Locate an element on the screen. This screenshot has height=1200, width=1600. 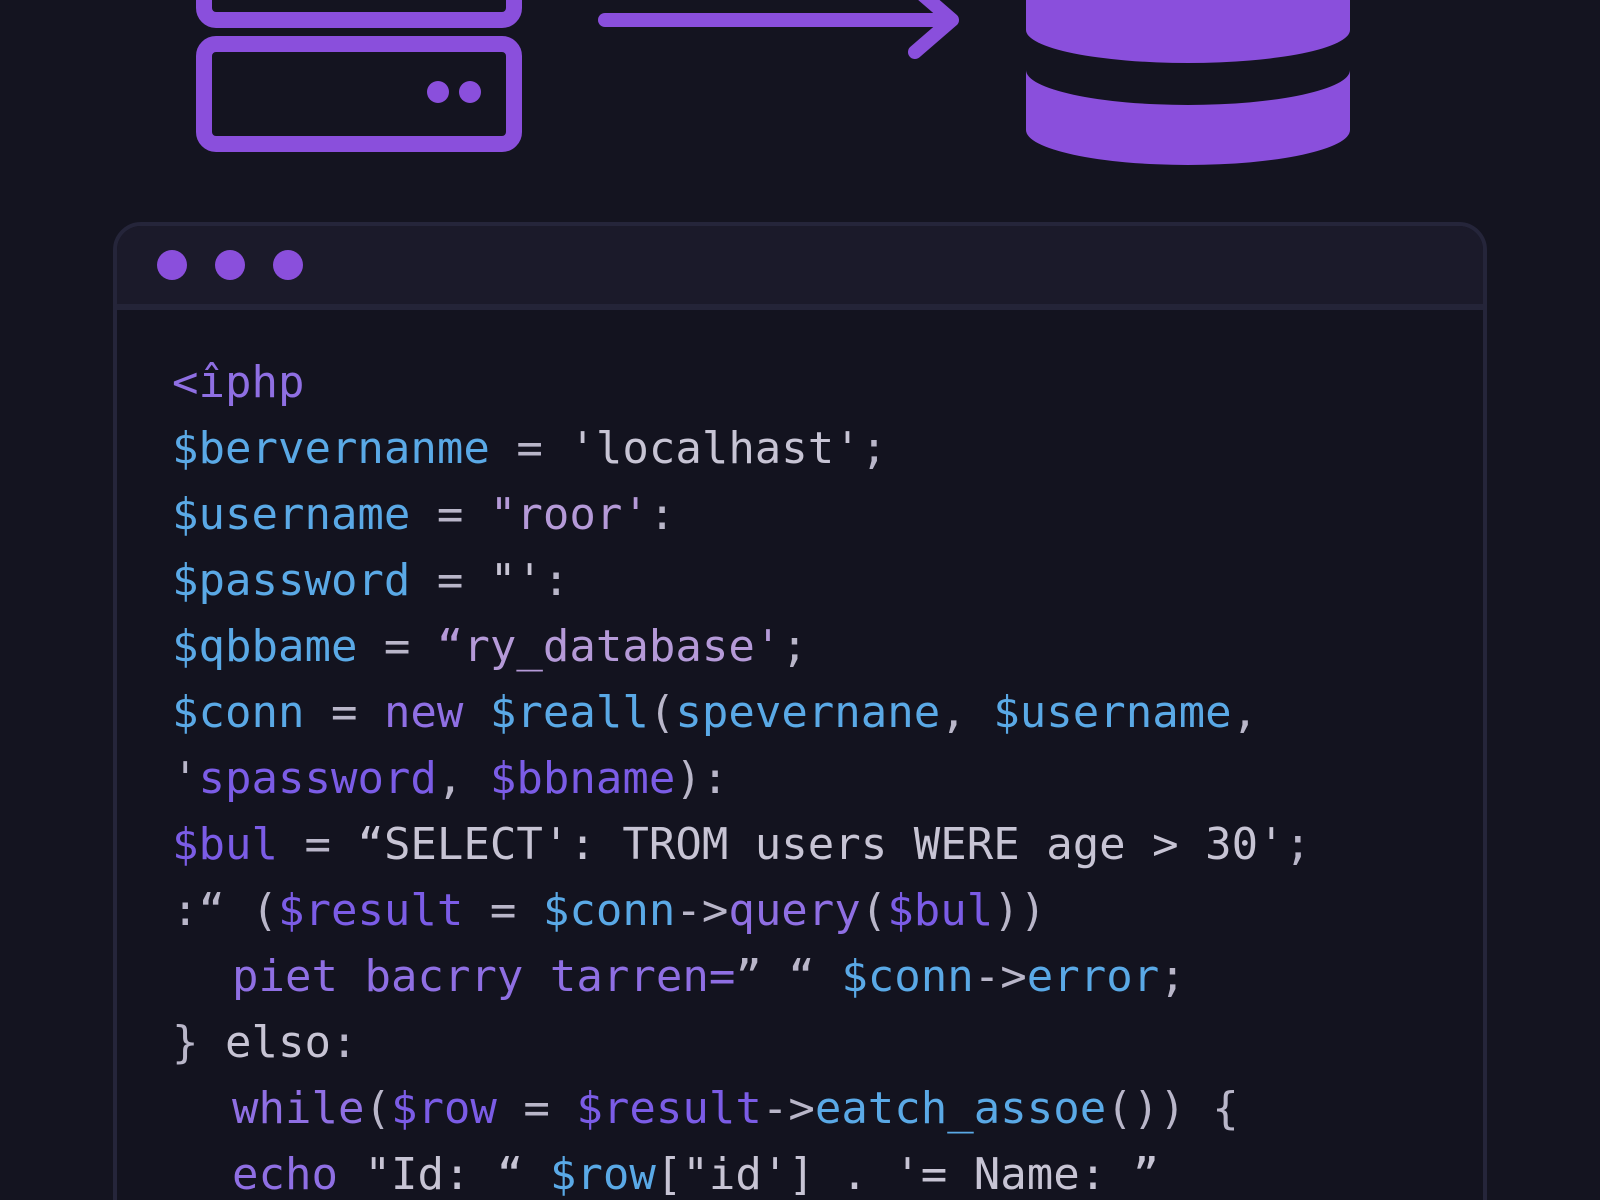
code-token: error is located at coordinates (1093, 976).